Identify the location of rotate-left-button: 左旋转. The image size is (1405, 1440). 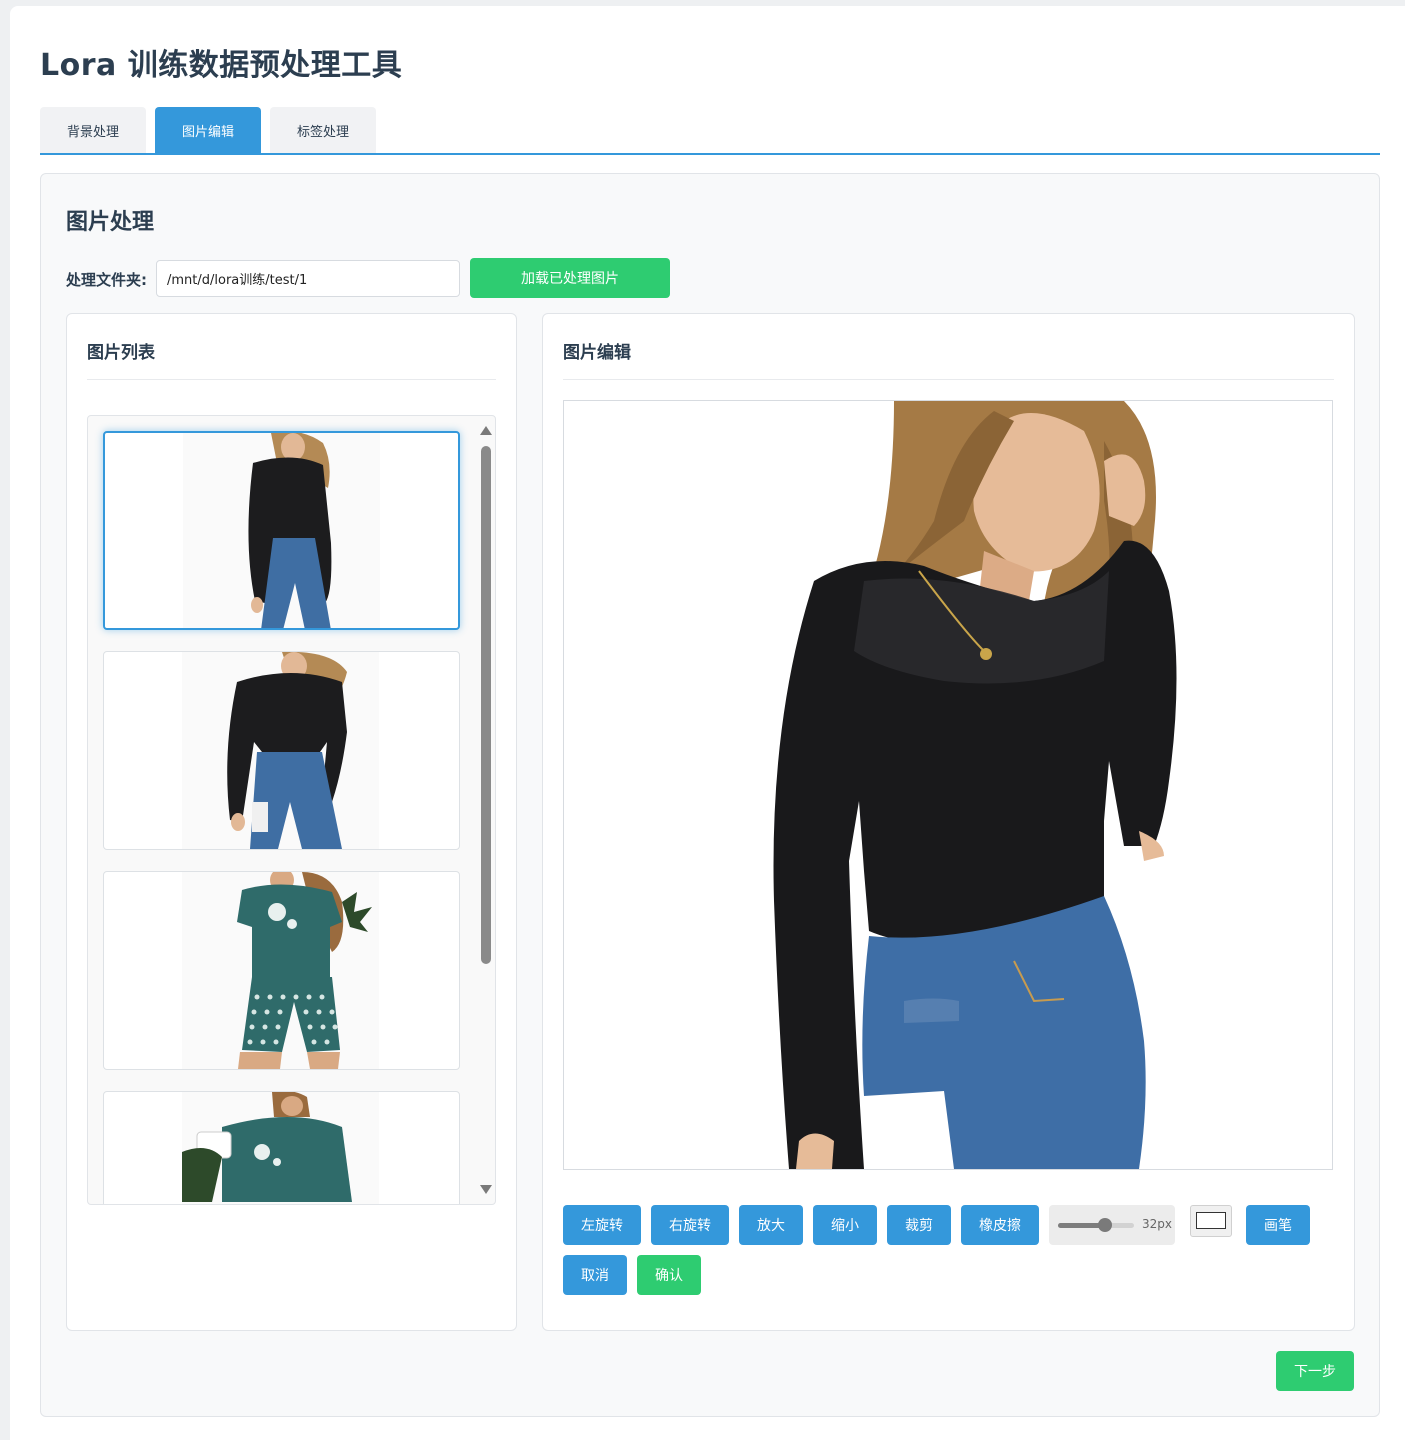
(602, 1225).